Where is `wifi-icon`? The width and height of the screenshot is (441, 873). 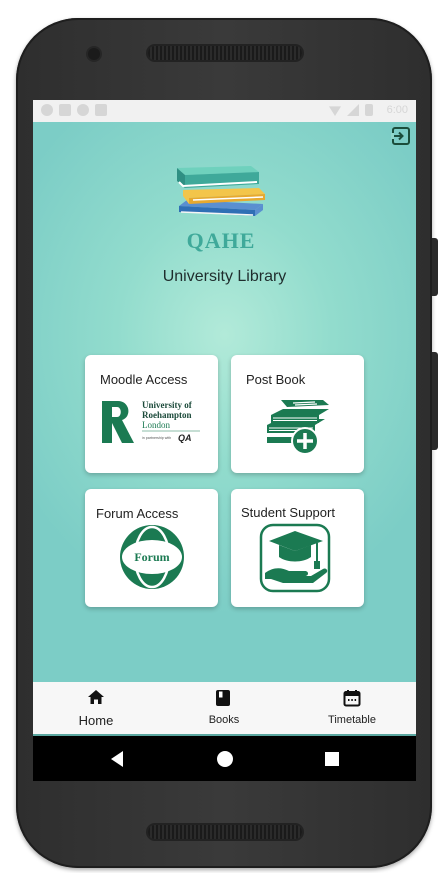 wifi-icon is located at coordinates (335, 111).